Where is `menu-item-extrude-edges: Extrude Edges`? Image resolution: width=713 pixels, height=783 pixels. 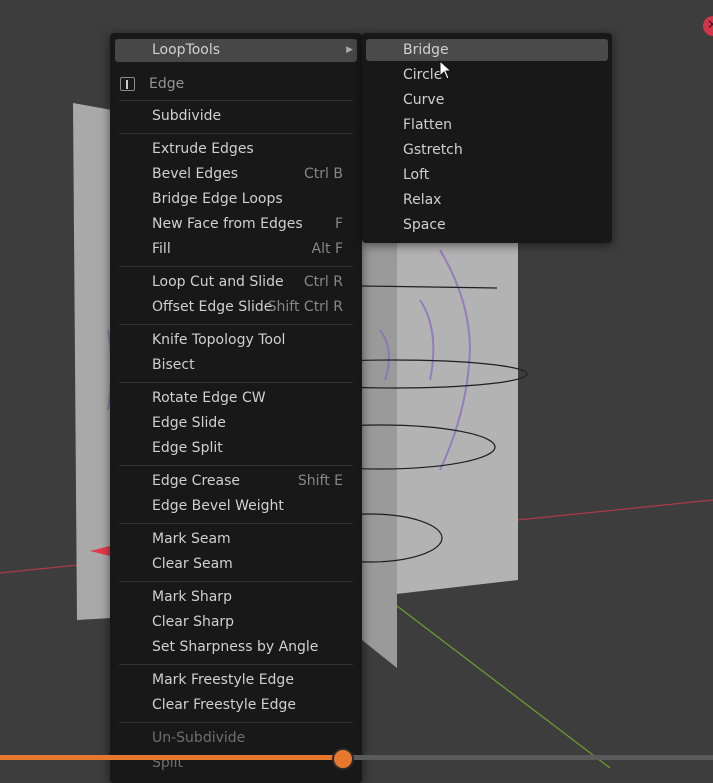 menu-item-extrude-edges: Extrude Edges is located at coordinates (236, 149).